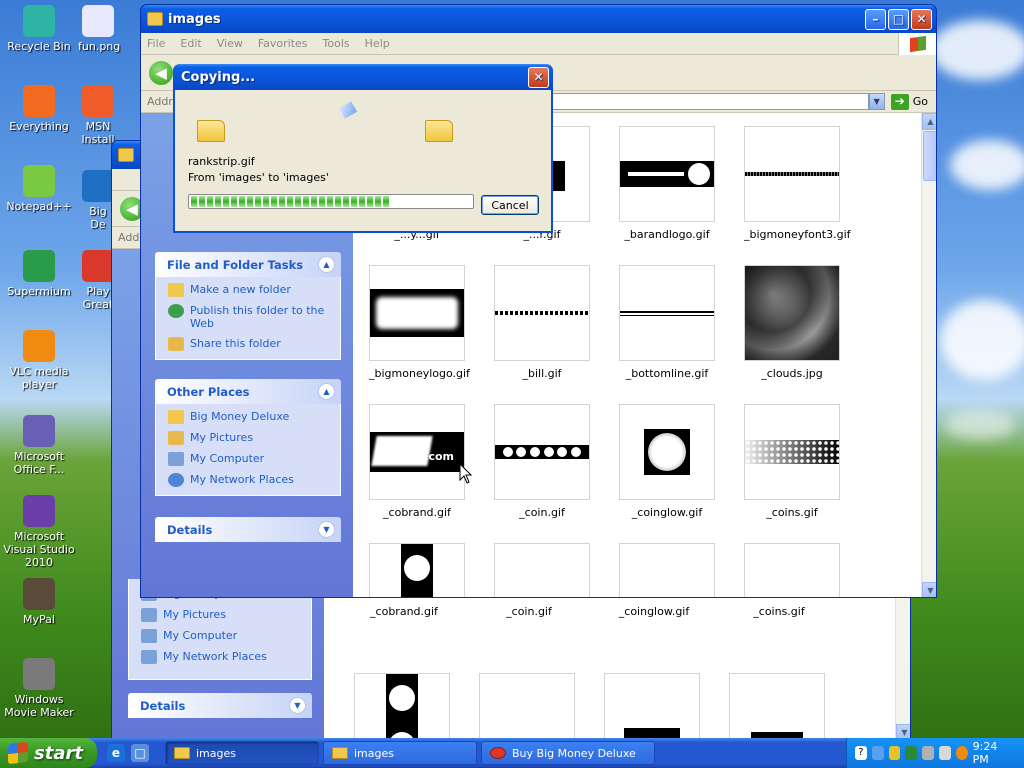  Describe the element at coordinates (250, 344) in the screenshot. I see `share-folder-link: Share this folder` at that location.